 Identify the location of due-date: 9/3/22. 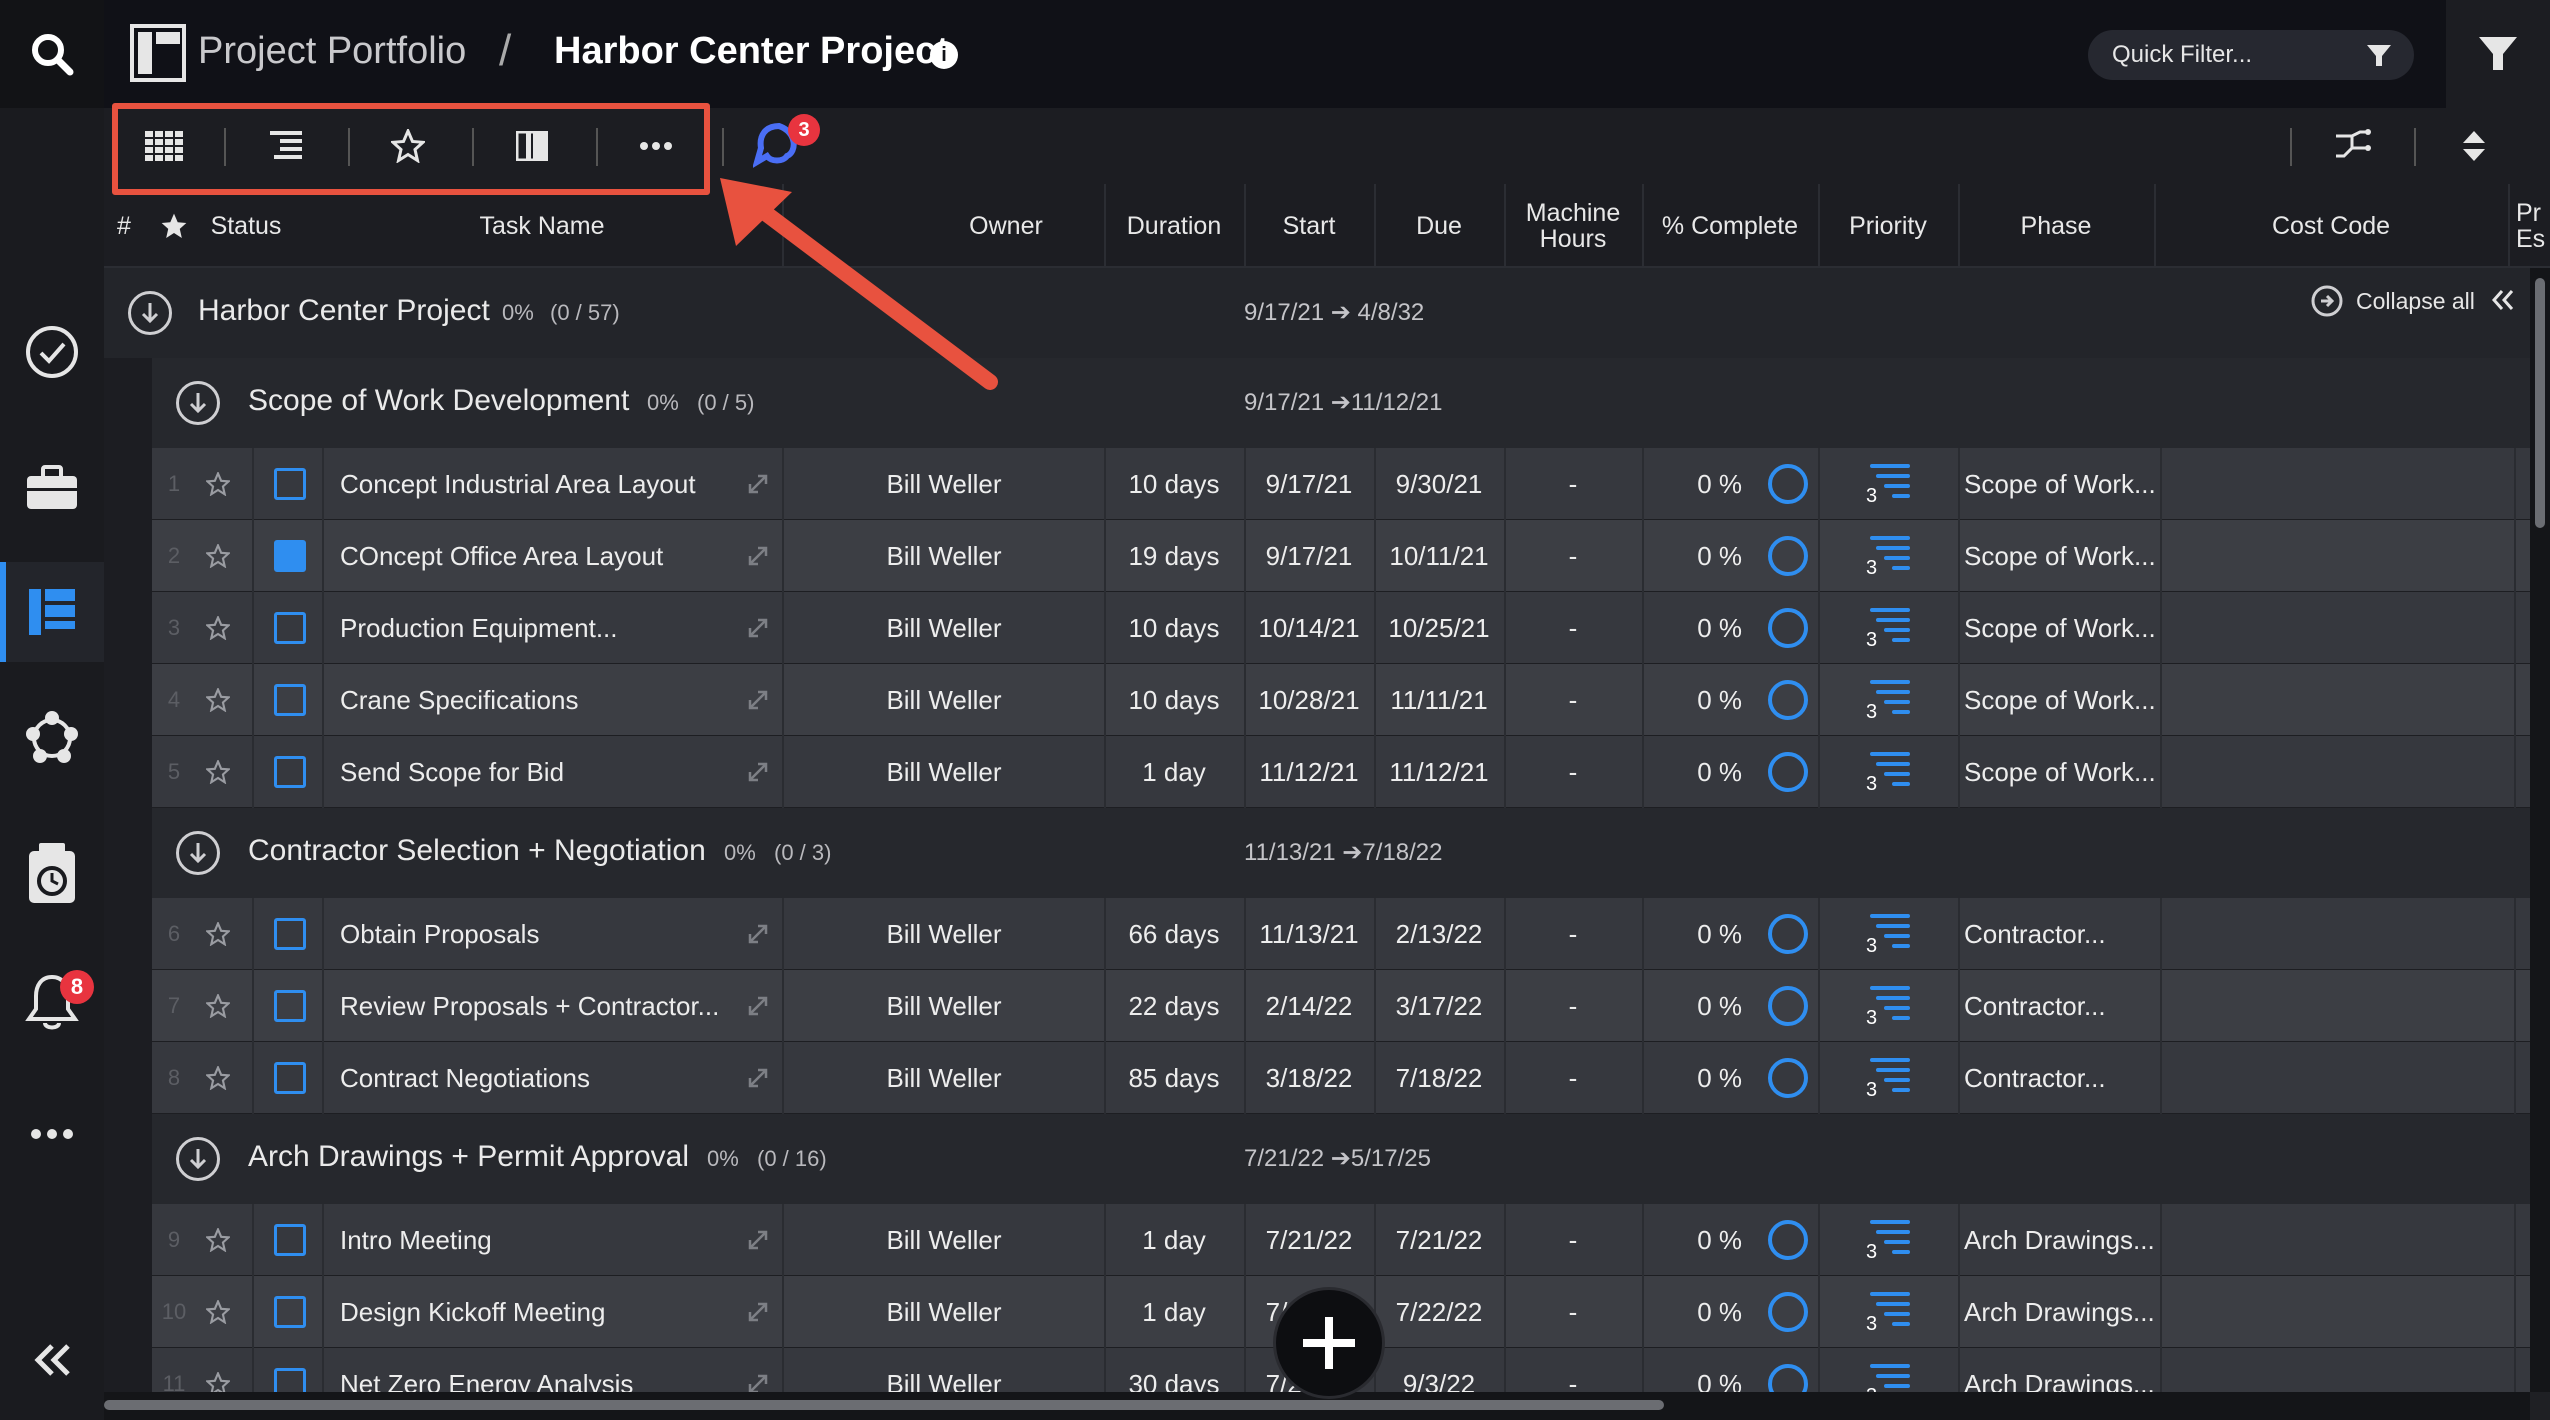
(1439, 1370).